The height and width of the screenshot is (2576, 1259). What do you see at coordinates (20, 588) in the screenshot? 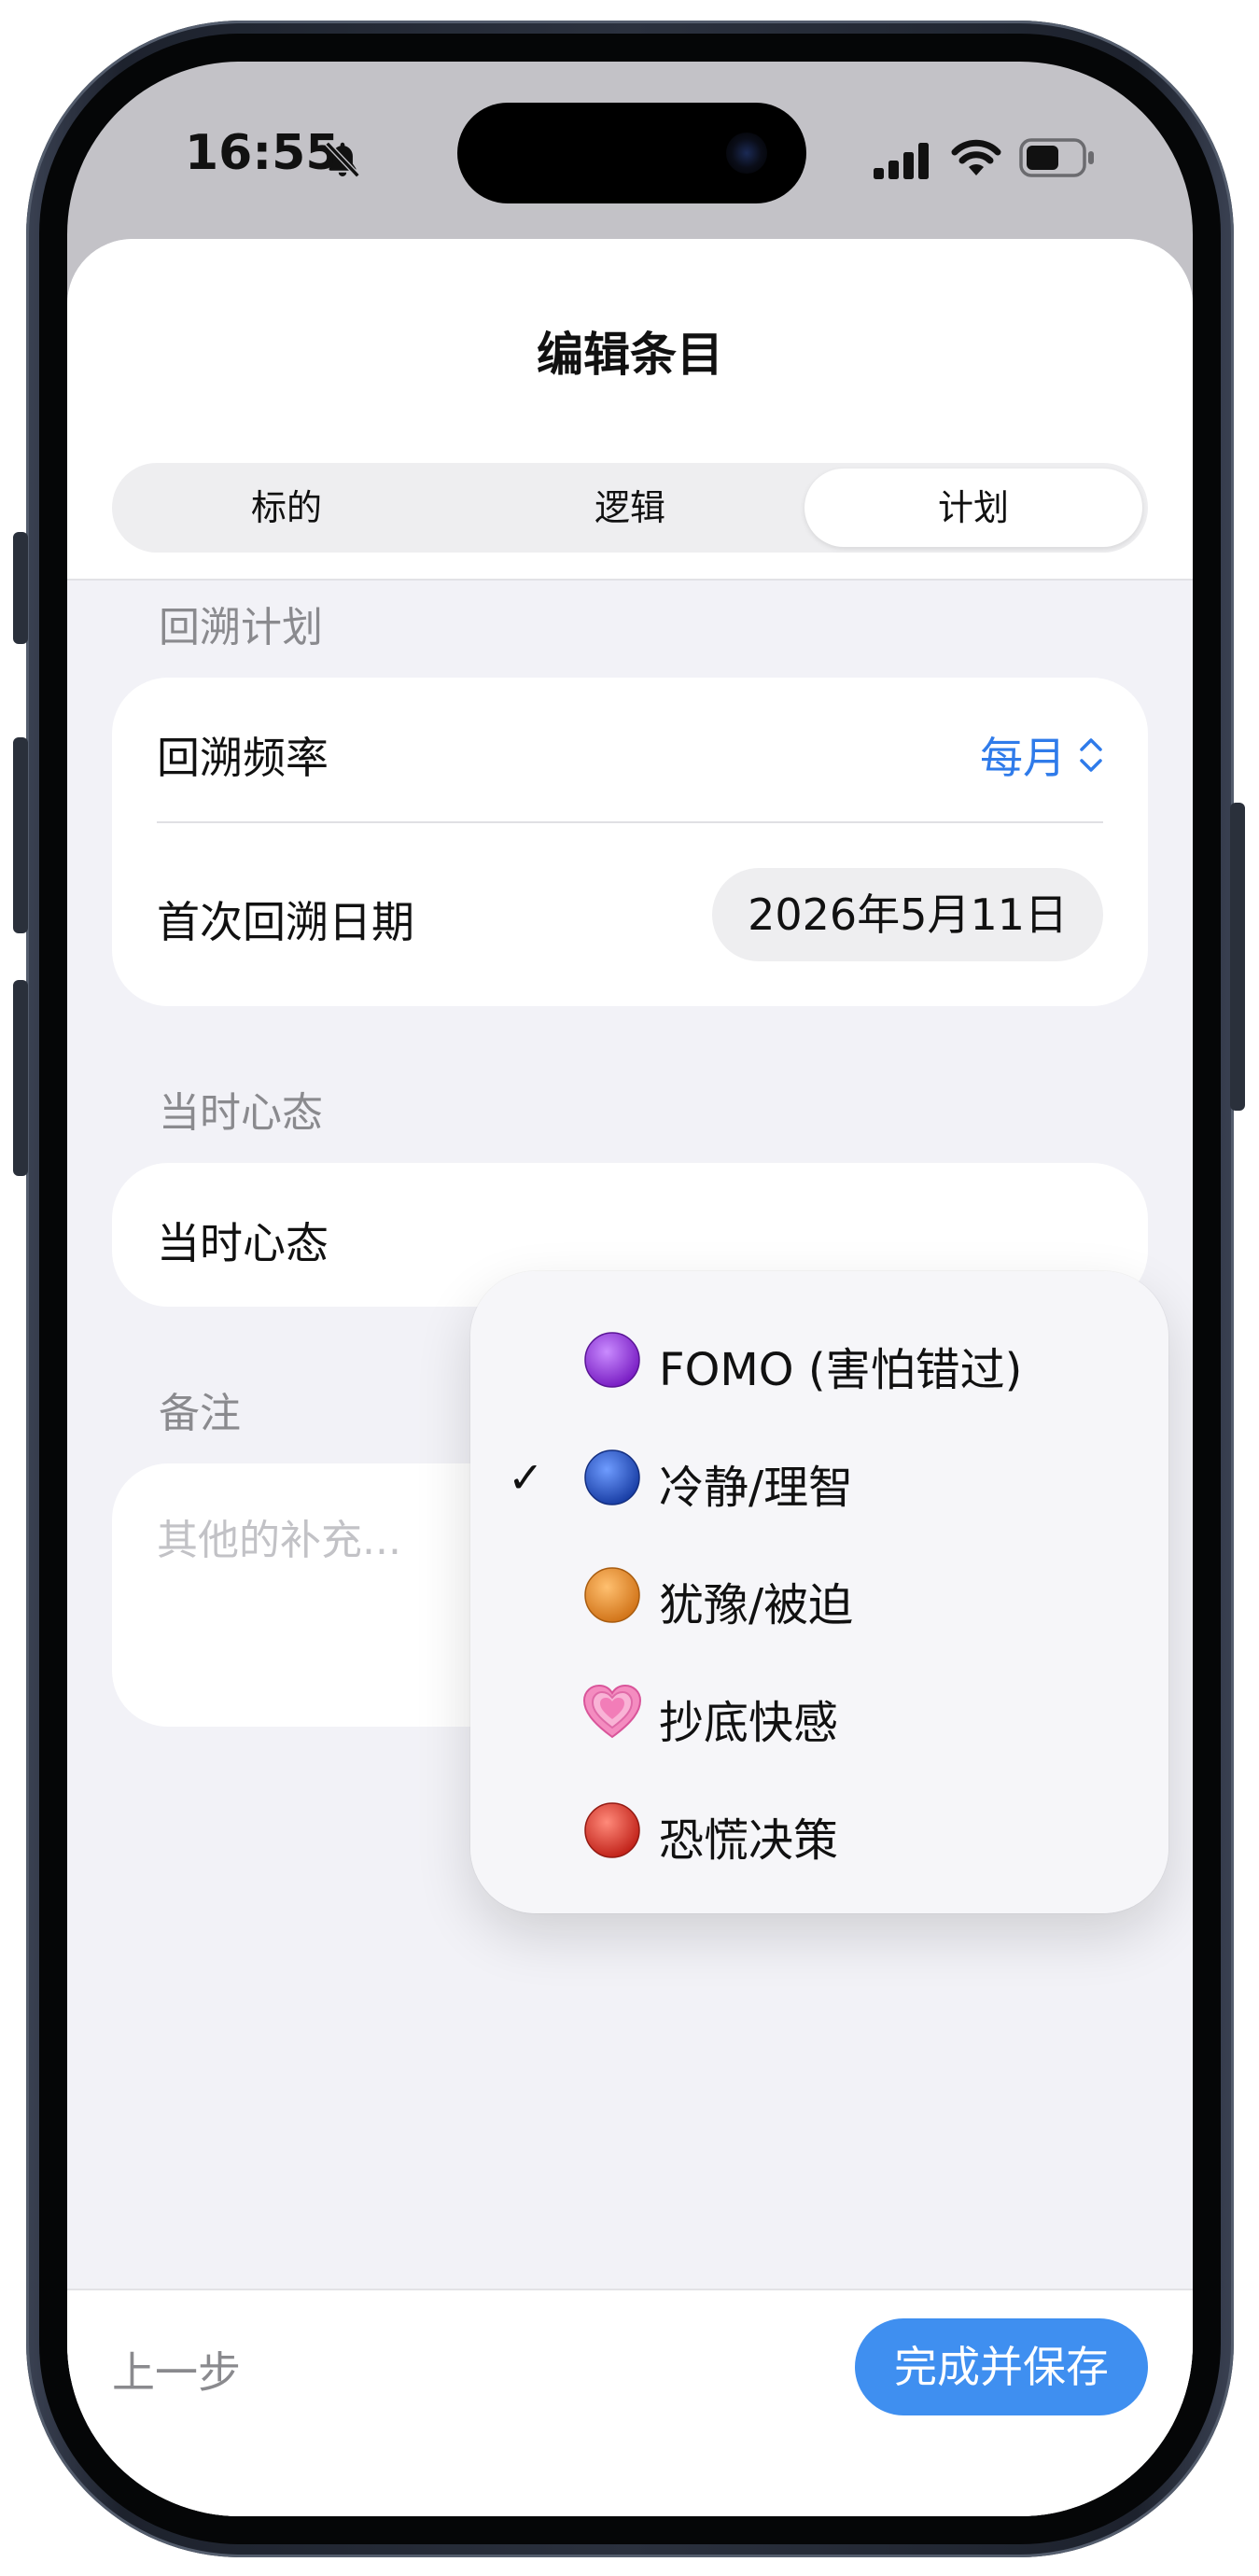
I see `action-button` at bounding box center [20, 588].